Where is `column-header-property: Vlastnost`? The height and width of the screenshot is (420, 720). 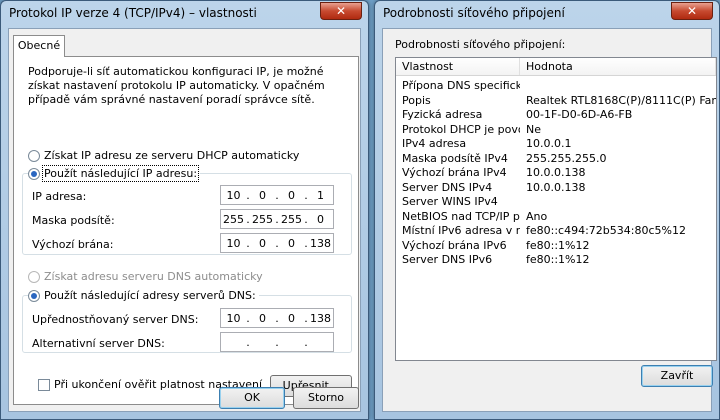
column-header-property: Vlastnost is located at coordinates (458, 66).